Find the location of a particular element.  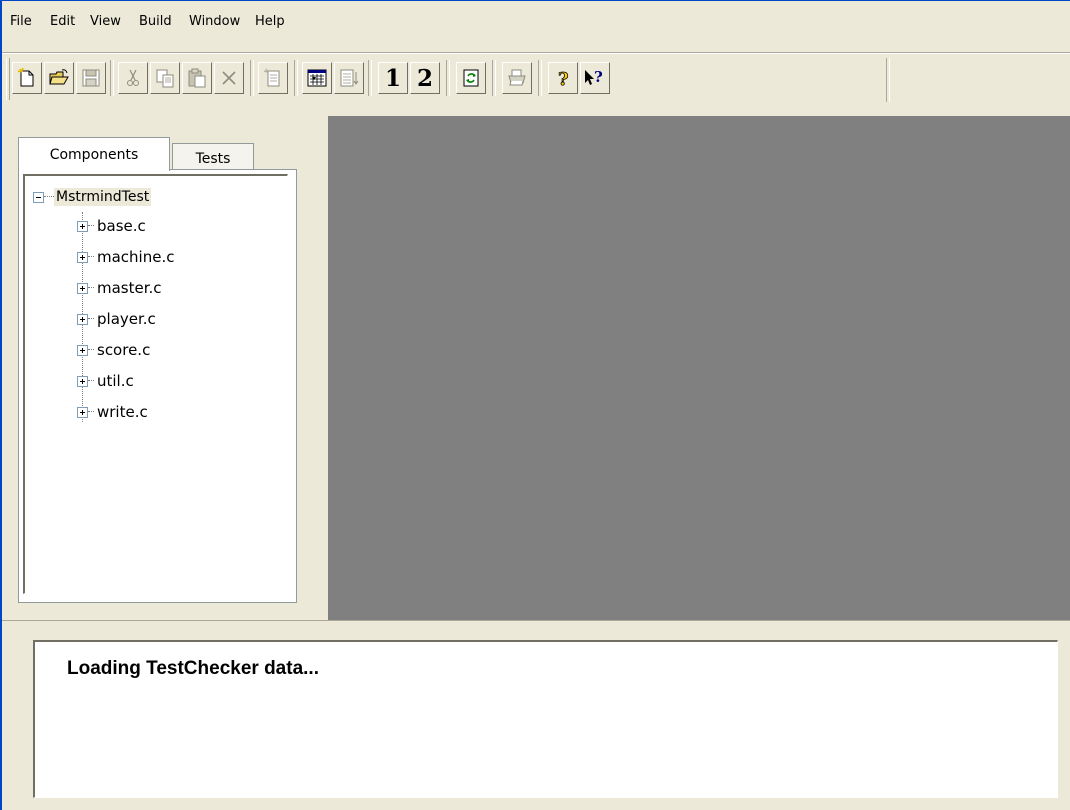

open-button is located at coordinates (59, 78).